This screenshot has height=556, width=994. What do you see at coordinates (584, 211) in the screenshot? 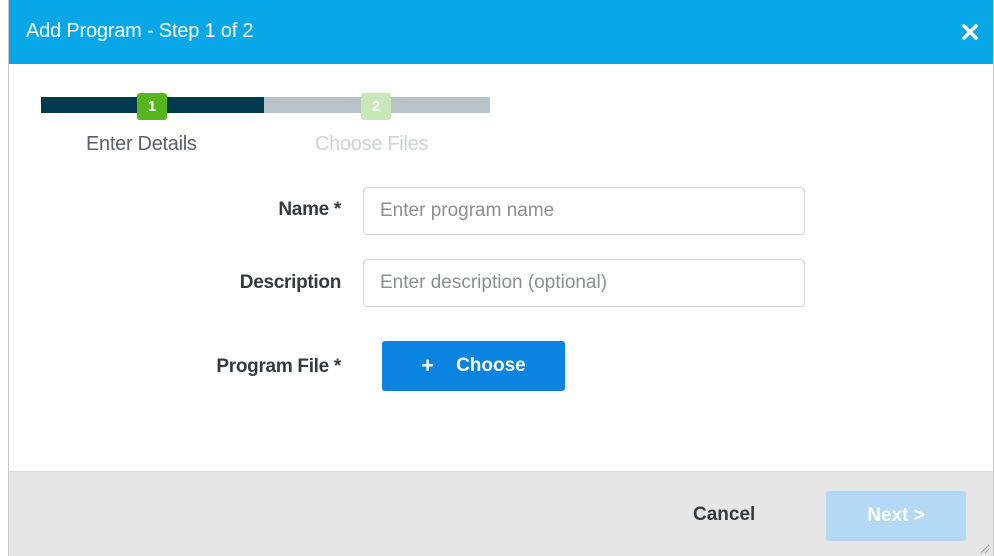
I see `program-name-input` at bounding box center [584, 211].